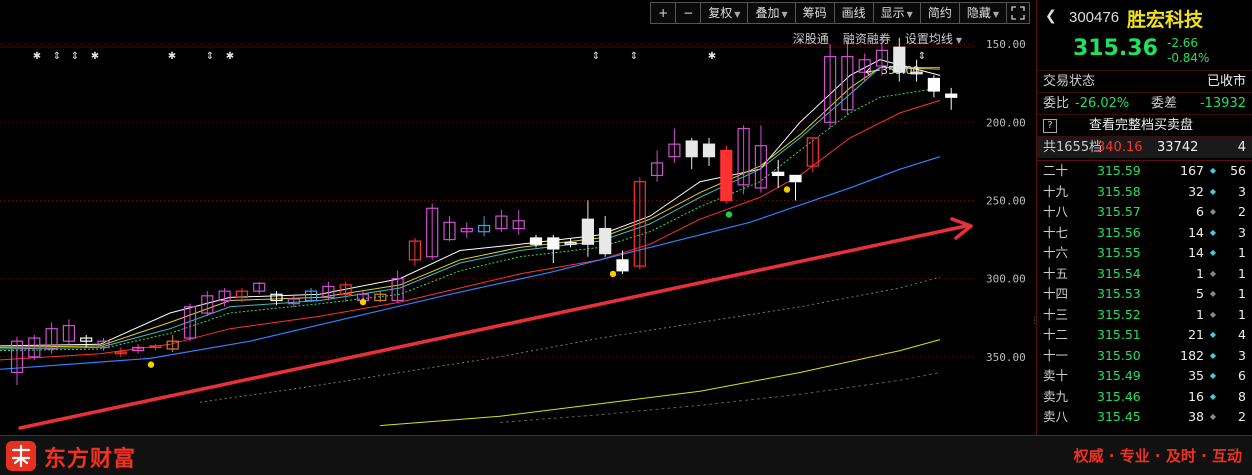 The height and width of the screenshot is (475, 1252). Describe the element at coordinates (896, 13) in the screenshot. I see `display-button: 显示 ▼` at that location.